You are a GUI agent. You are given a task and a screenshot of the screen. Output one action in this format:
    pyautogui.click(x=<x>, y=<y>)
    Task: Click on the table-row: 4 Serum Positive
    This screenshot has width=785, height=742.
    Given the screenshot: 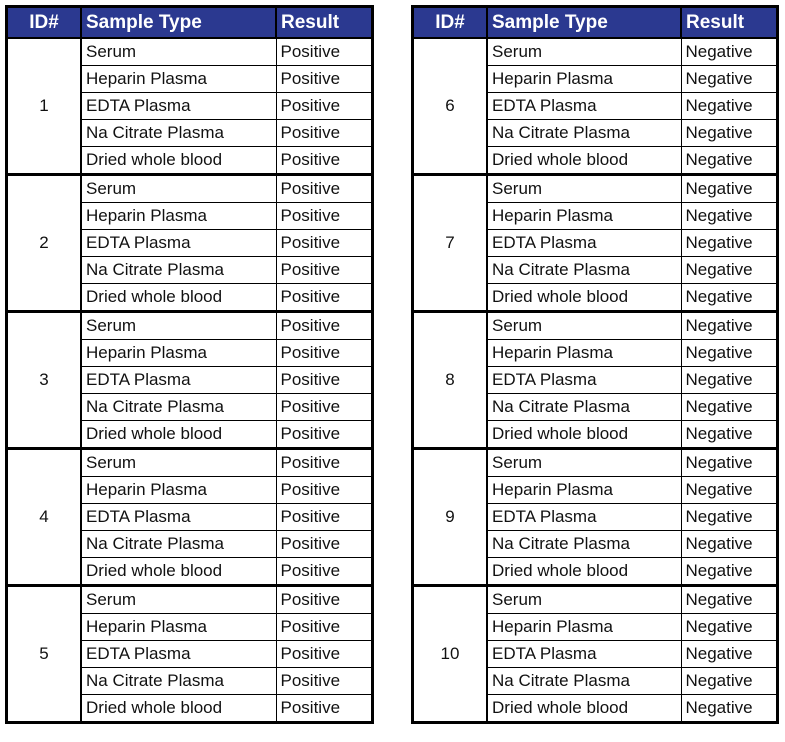 What is the action you would take?
    pyautogui.click(x=189, y=516)
    